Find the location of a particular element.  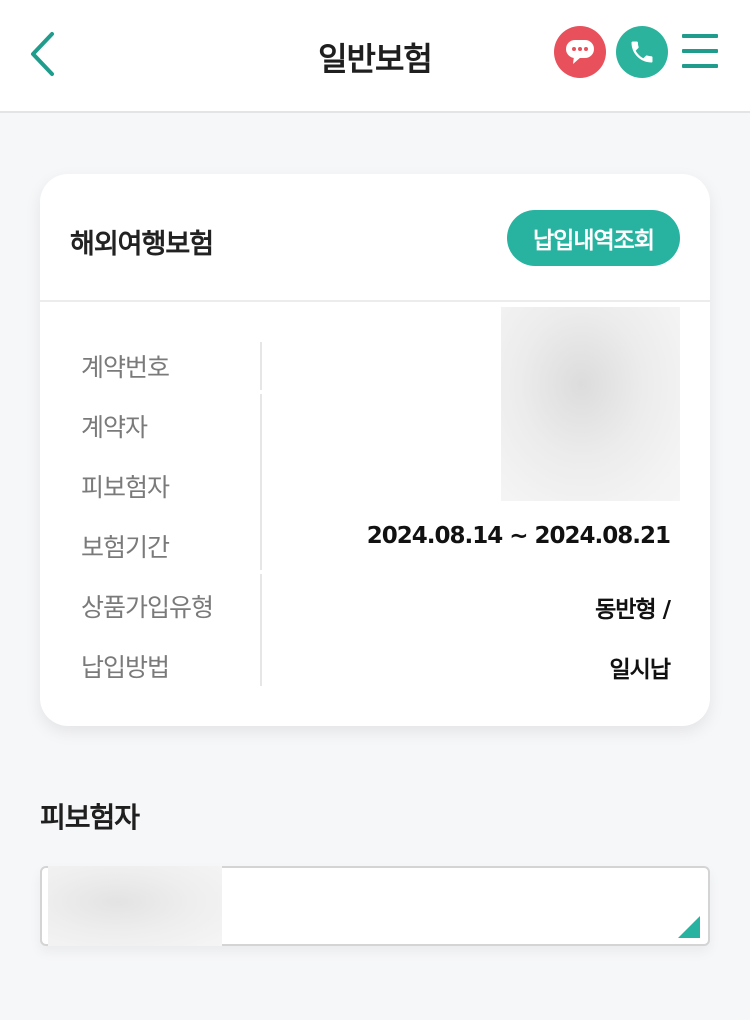

hamburger-menu-icon is located at coordinates (700, 52).